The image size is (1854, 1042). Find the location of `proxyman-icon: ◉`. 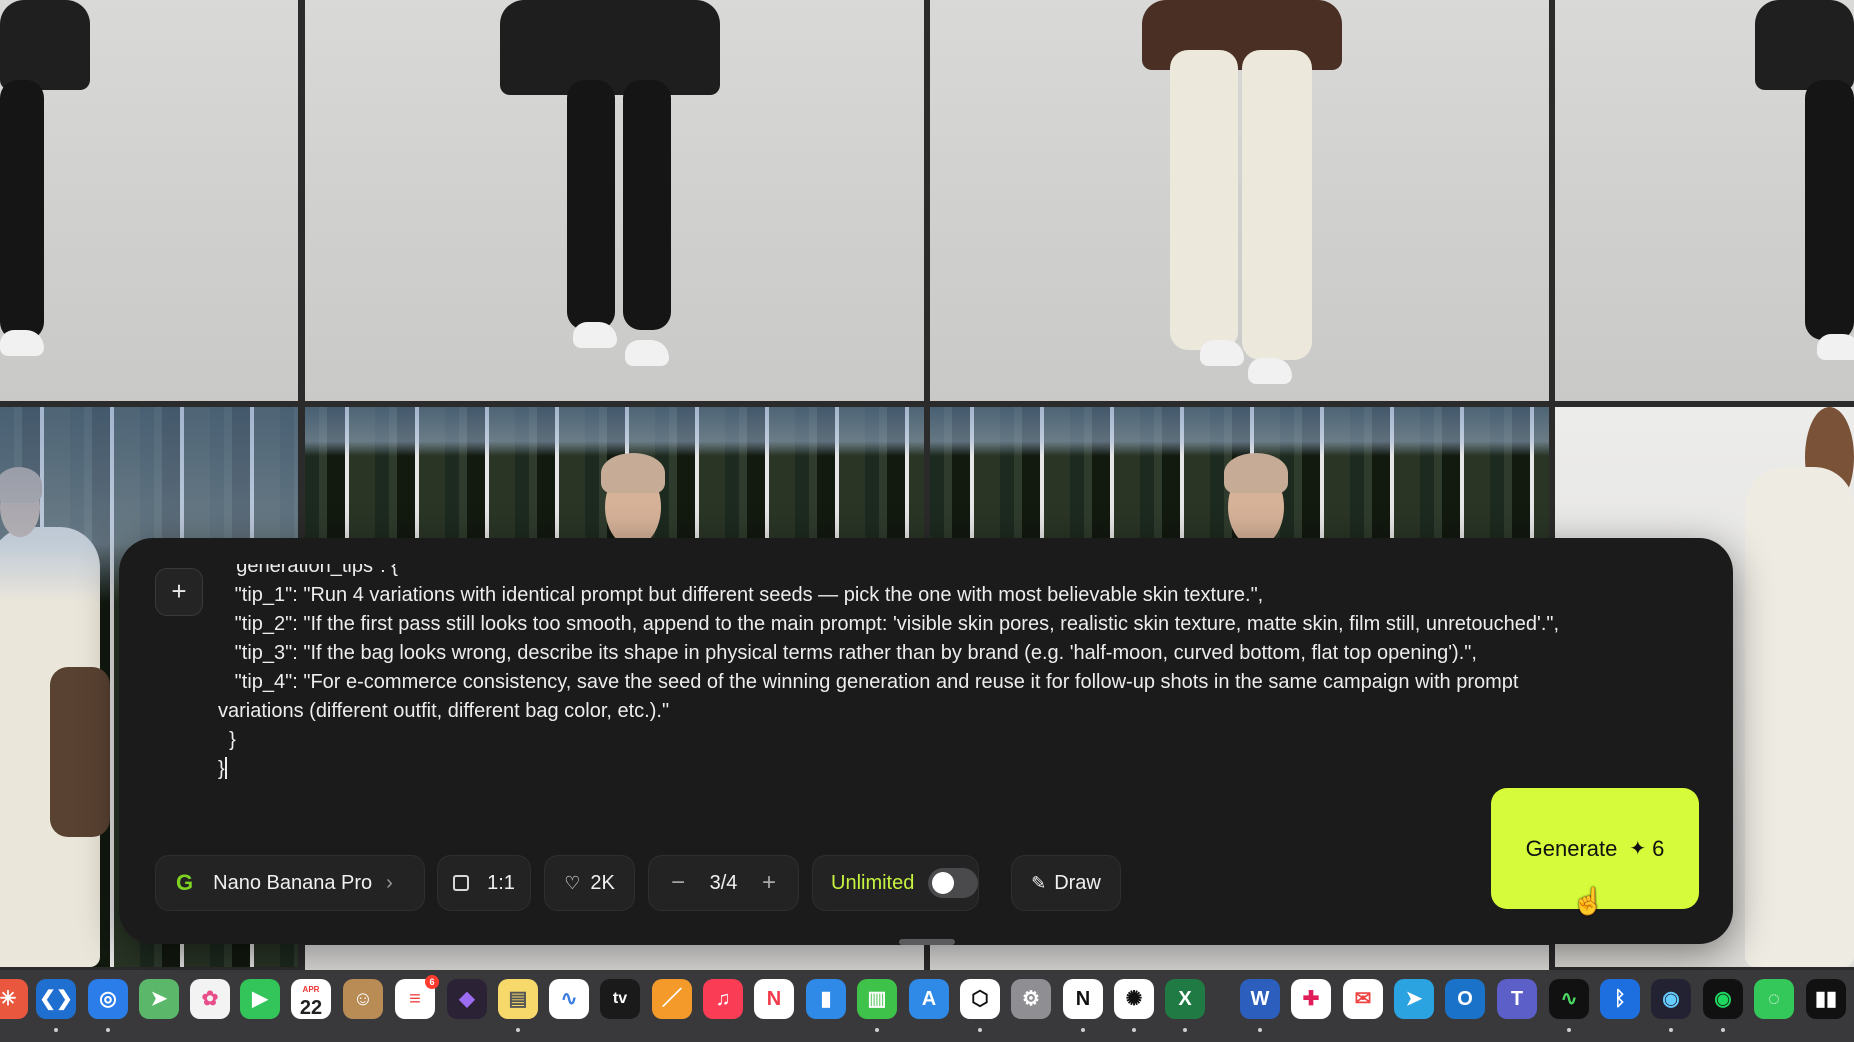

proxyman-icon: ◉ is located at coordinates (1671, 999).